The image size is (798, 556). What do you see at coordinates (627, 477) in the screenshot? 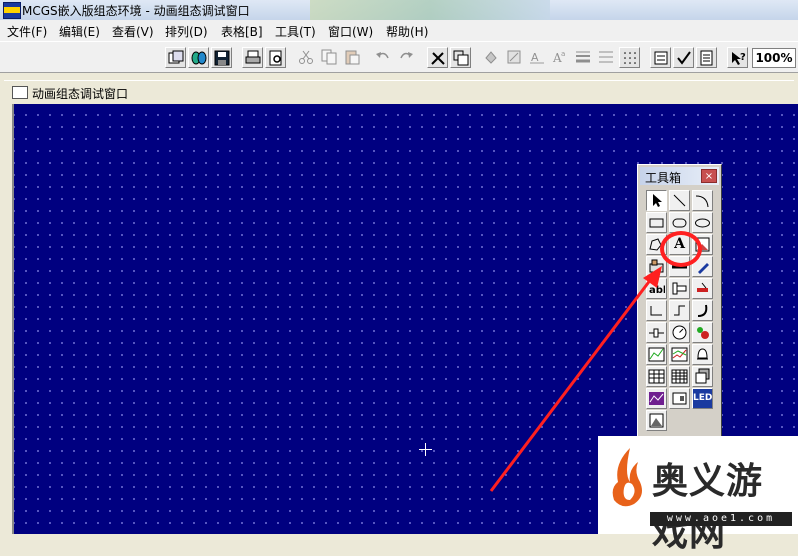
I see `flame-logo-icon` at bounding box center [627, 477].